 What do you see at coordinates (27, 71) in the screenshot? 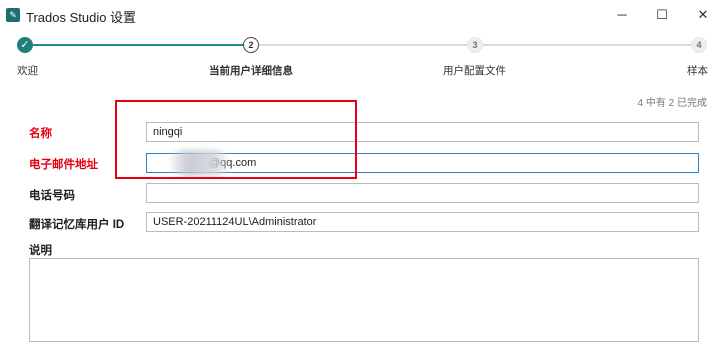
I see `step-1-label: 欢迎` at bounding box center [27, 71].